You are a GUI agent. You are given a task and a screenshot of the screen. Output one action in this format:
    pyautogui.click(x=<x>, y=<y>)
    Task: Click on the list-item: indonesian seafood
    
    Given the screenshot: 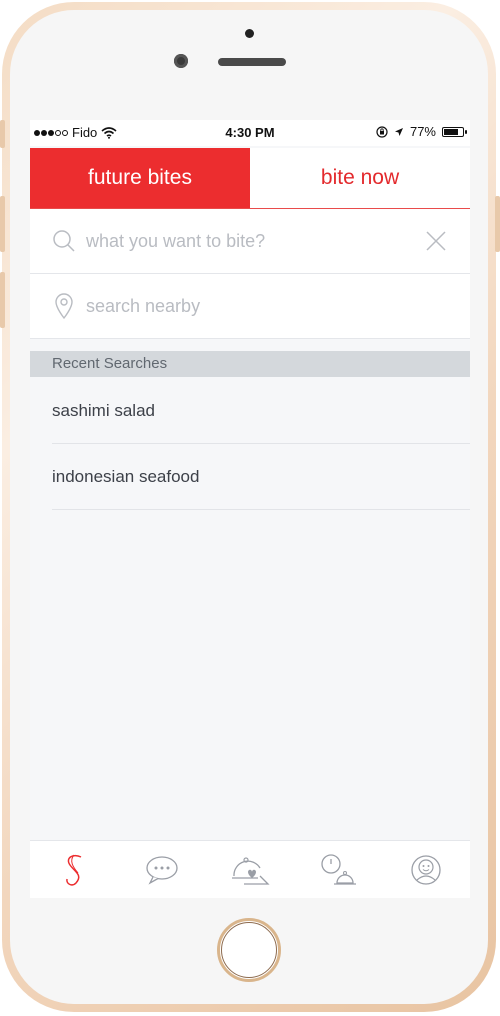 What is the action you would take?
    pyautogui.click(x=261, y=477)
    